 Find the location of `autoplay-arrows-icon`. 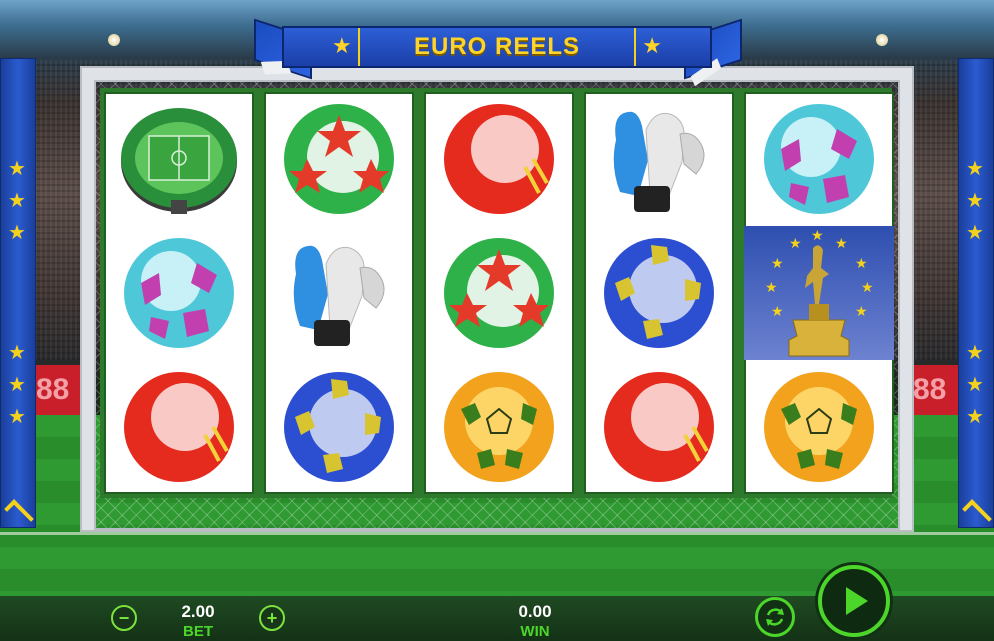

autoplay-arrows-icon is located at coordinates (775, 617).